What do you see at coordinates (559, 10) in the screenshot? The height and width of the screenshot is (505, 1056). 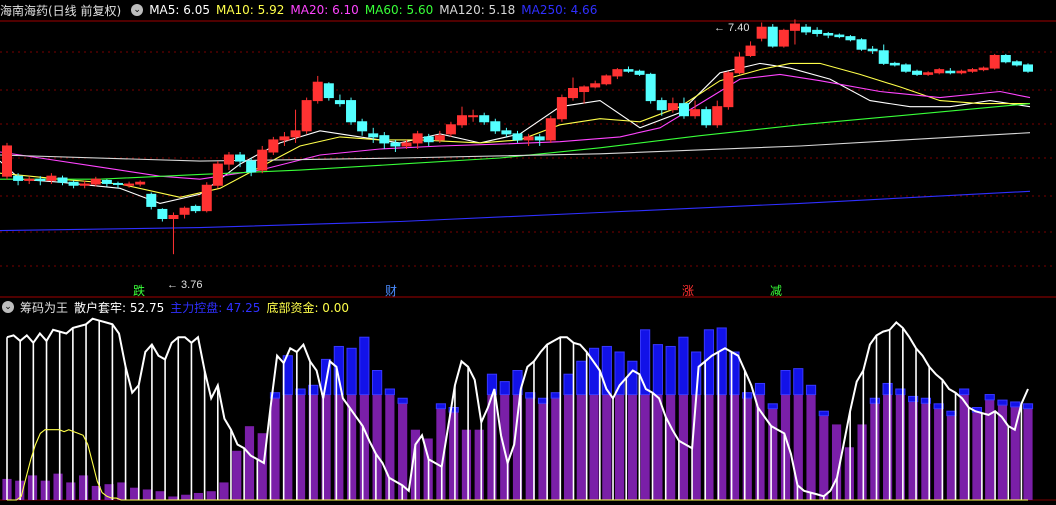 I see `ma250-label: MA250: 4.66` at bounding box center [559, 10].